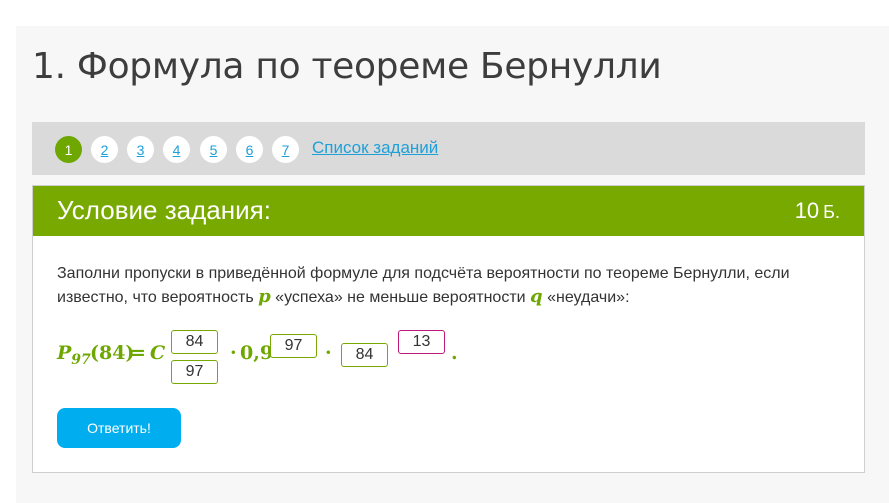 The width and height of the screenshot is (889, 503). What do you see at coordinates (264, 296) in the screenshot?
I see `var-p: p` at bounding box center [264, 296].